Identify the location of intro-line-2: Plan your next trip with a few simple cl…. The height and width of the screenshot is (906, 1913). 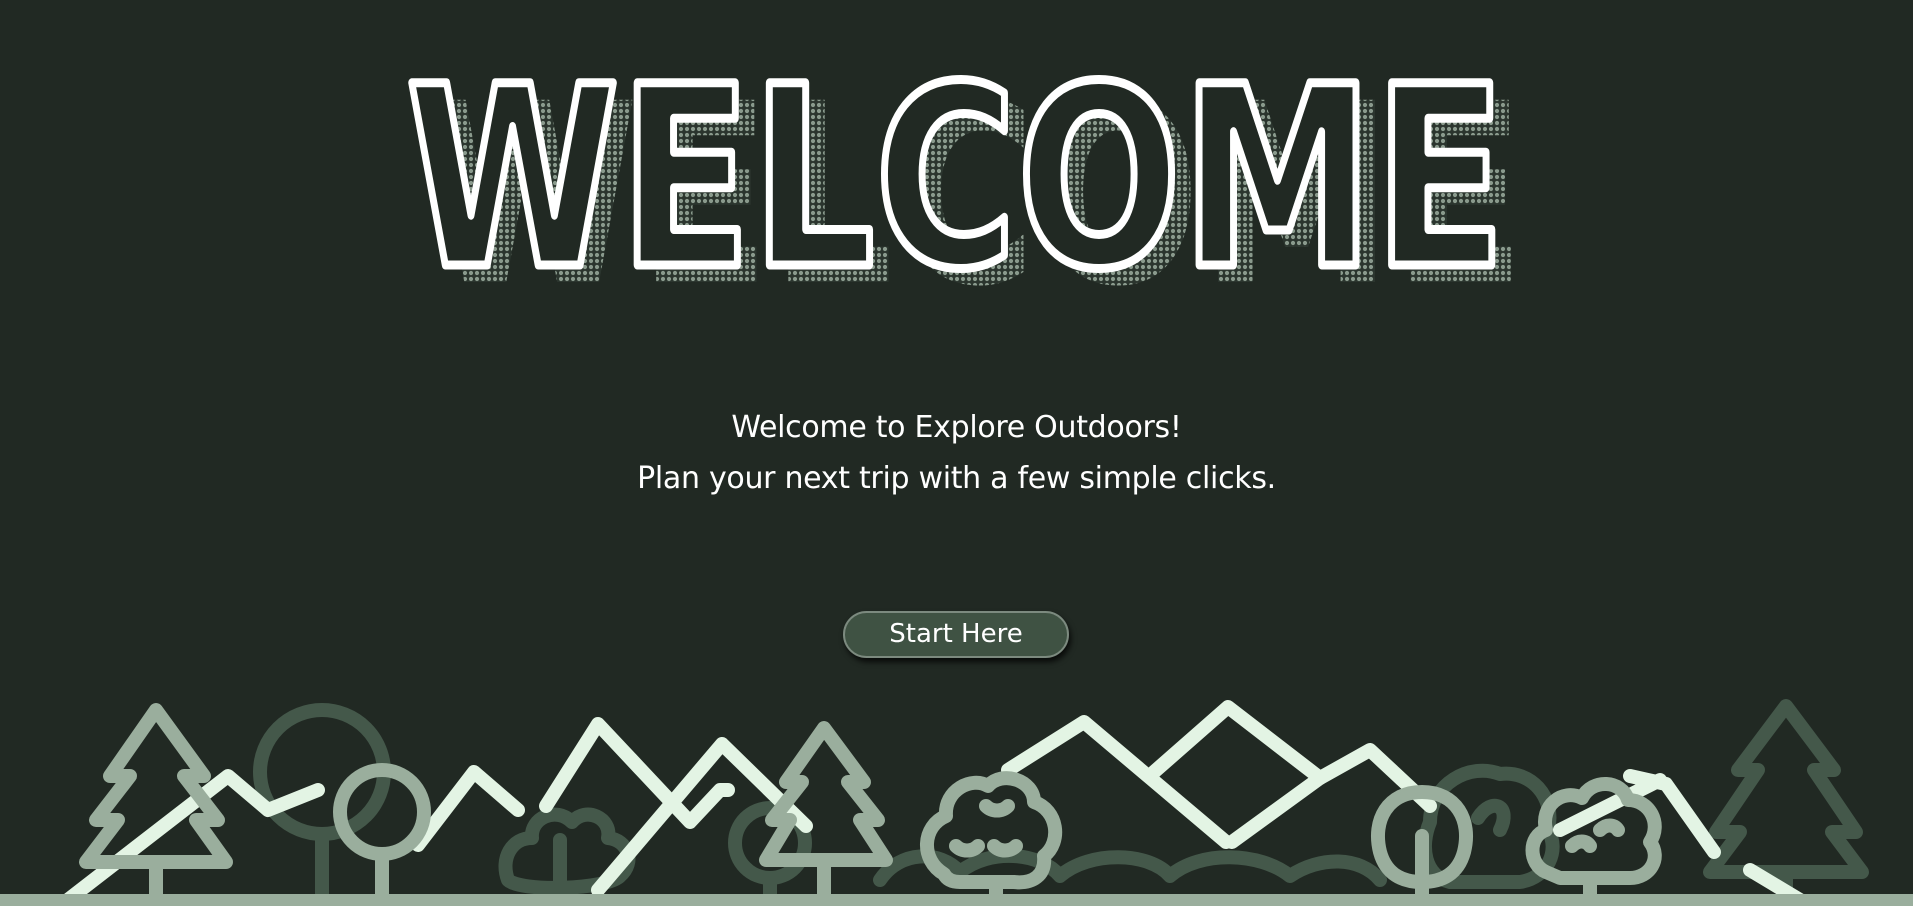
(956, 478).